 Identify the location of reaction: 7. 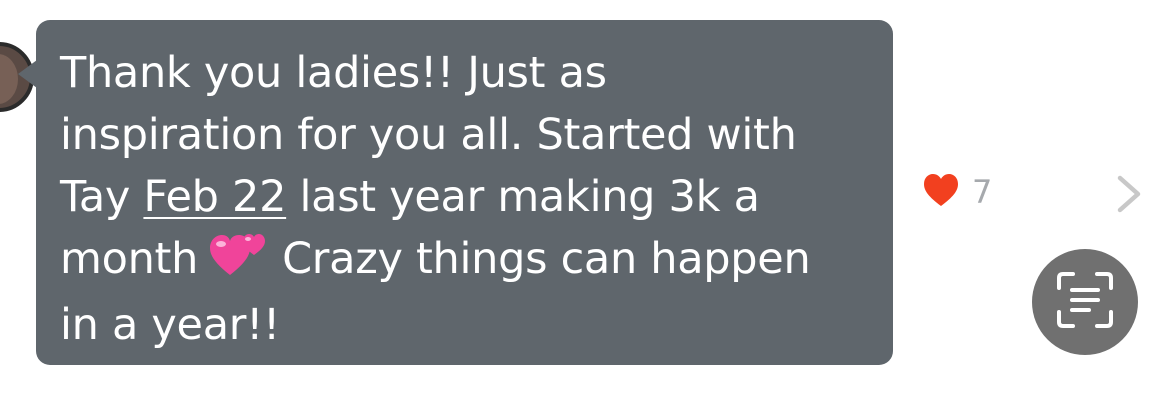
(957, 192).